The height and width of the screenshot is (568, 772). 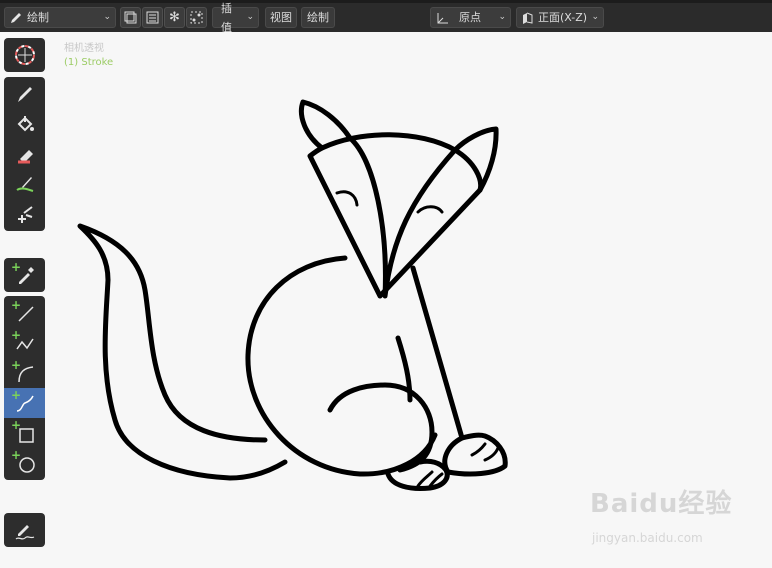 What do you see at coordinates (430, 209) in the screenshot?
I see `fox-right-eye` at bounding box center [430, 209].